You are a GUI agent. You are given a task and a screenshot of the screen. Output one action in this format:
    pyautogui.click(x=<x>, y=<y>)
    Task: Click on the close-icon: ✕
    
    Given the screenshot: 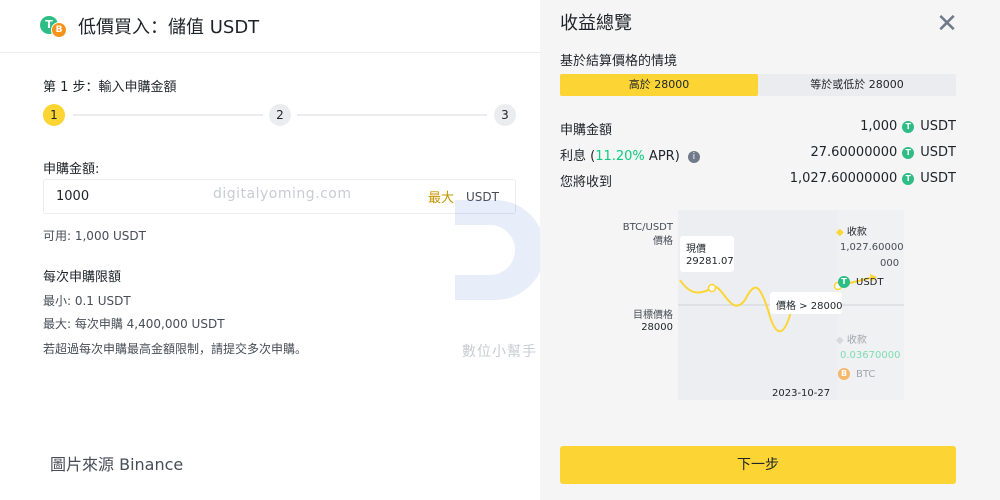 What is the action you would take?
    pyautogui.click(x=947, y=24)
    